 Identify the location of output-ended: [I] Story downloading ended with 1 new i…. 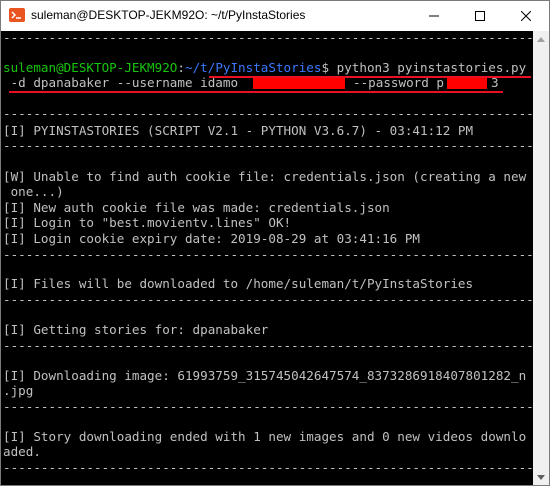
(265, 436).